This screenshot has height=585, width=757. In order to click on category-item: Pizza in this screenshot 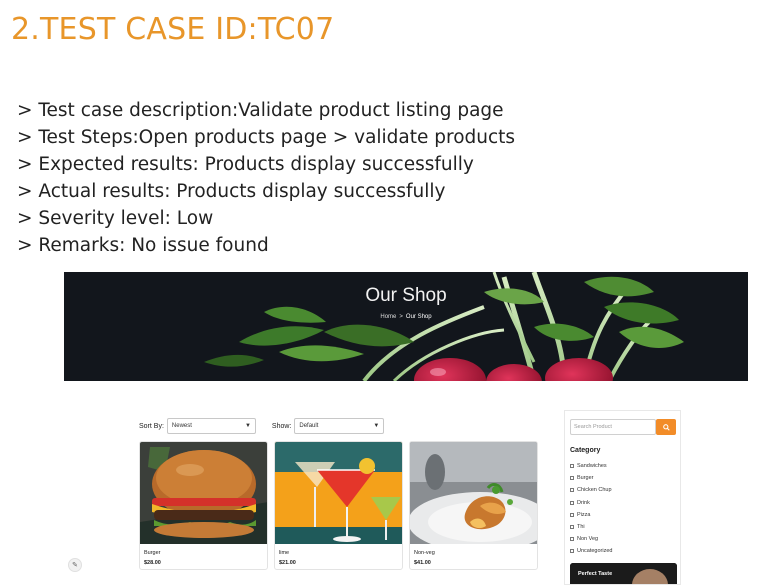, I will do `click(591, 515)`.